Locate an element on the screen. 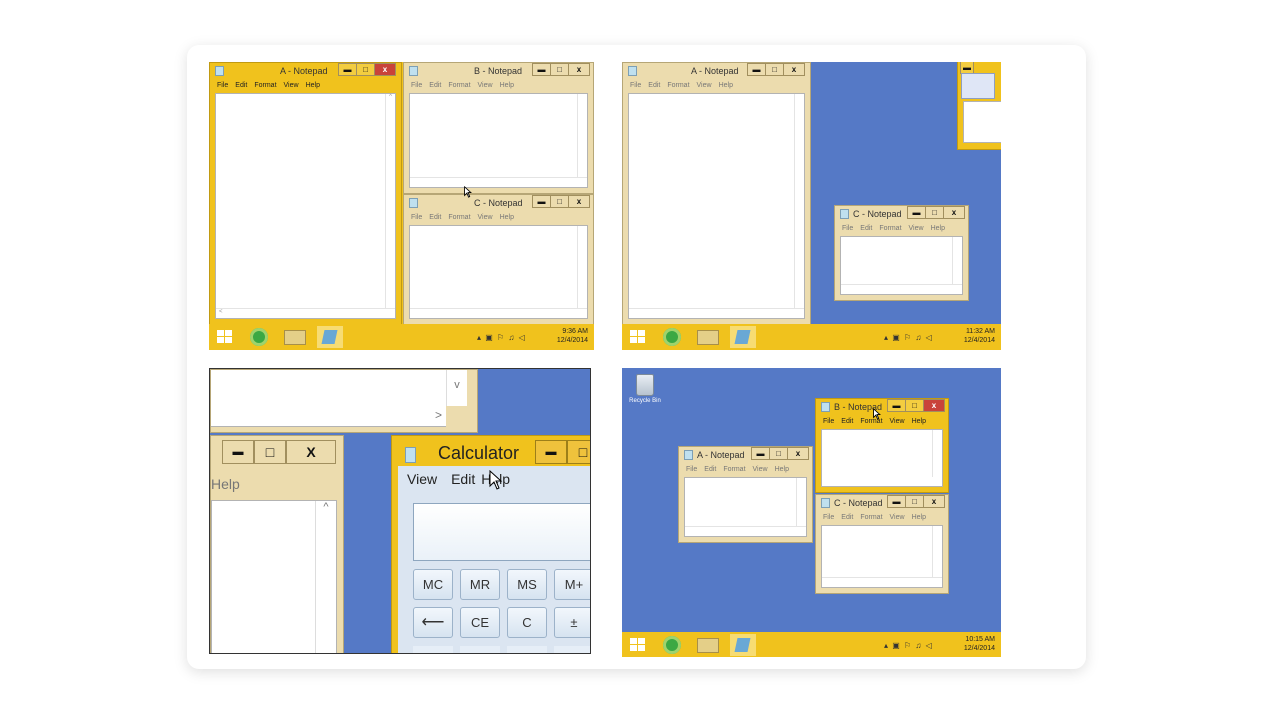 This screenshot has width=1273, height=716. taskbar-clock: 10:15 AM 12/4/2014 is located at coordinates (979, 644).